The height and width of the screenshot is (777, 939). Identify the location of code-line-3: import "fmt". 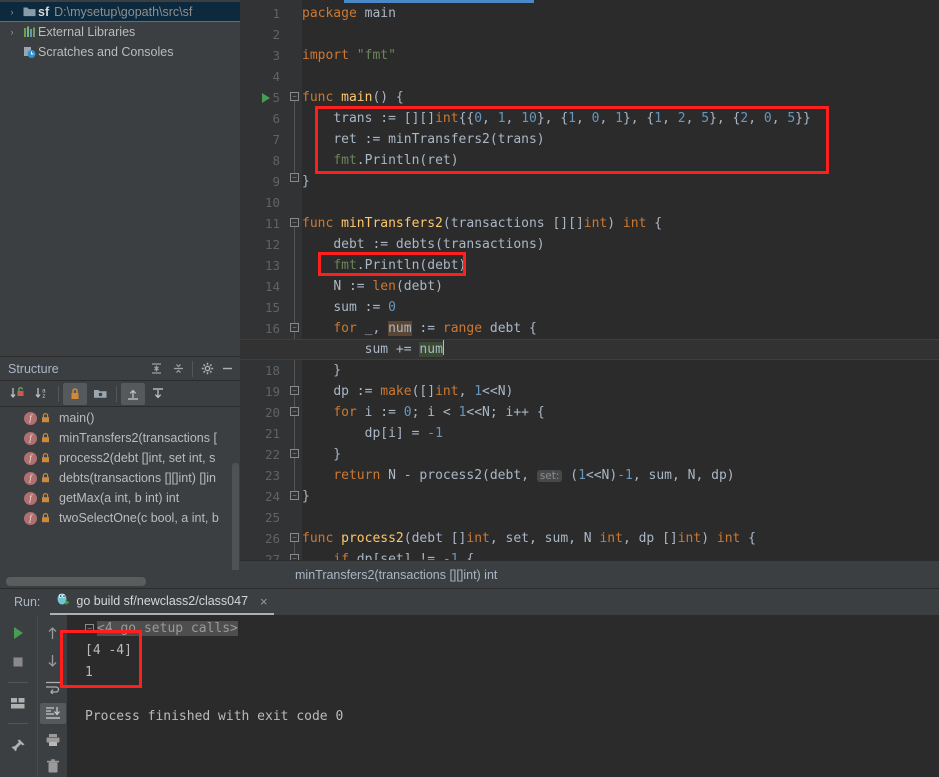
(349, 55).